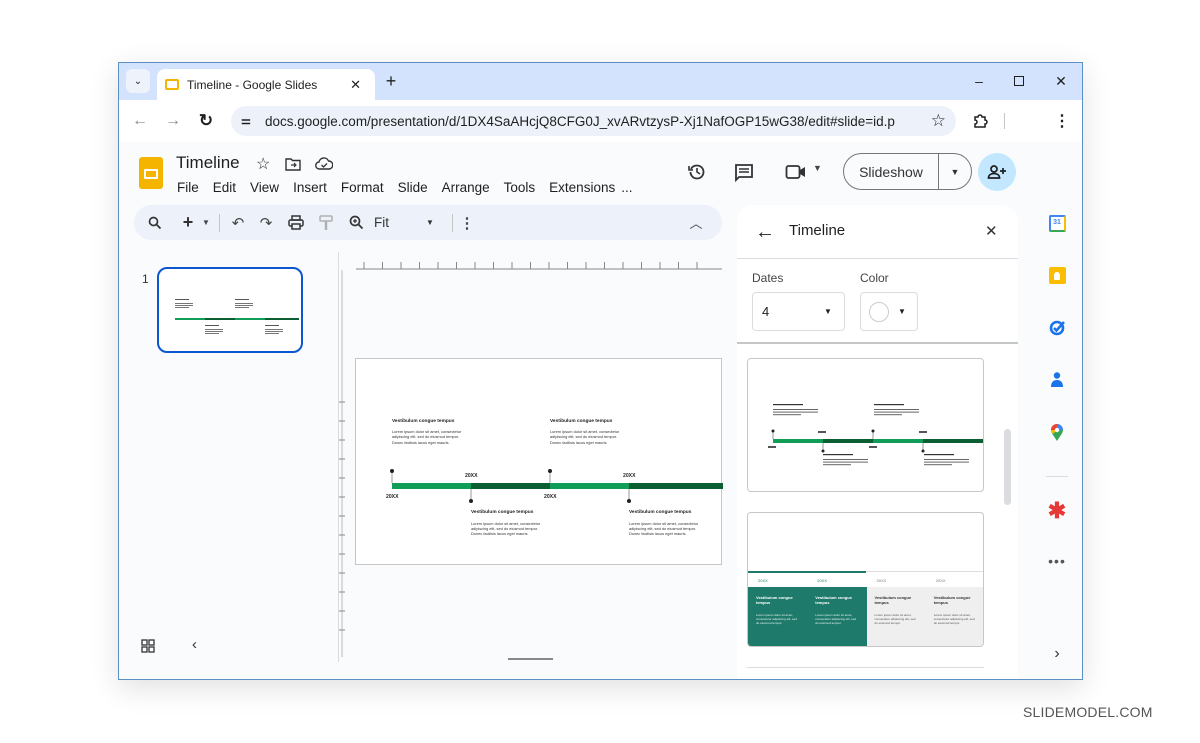  I want to click on browser-menu-button: ⋮, so click(1062, 121).